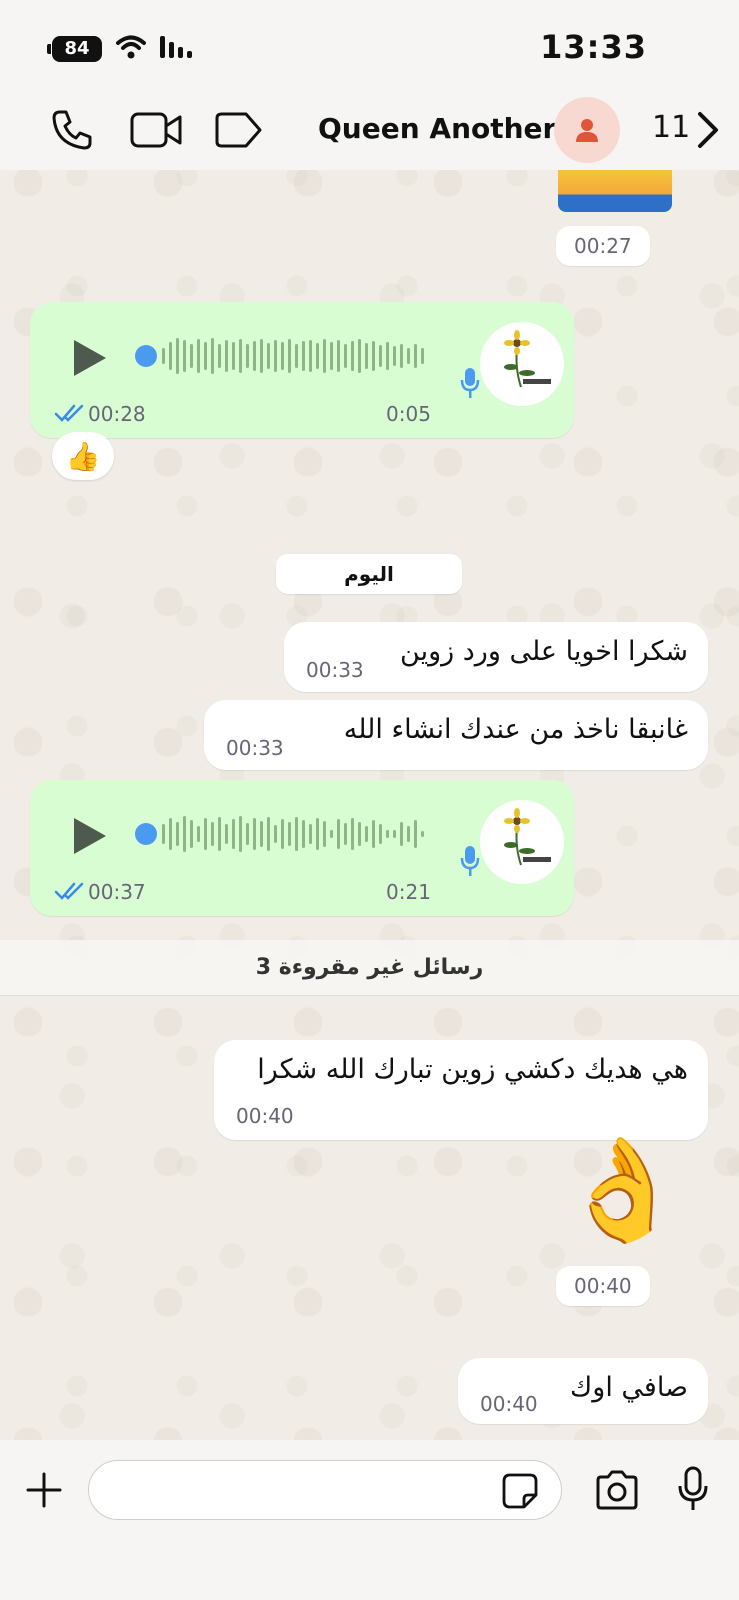 The width and height of the screenshot is (739, 1600). What do you see at coordinates (156, 130) in the screenshot?
I see `video-call-icon` at bounding box center [156, 130].